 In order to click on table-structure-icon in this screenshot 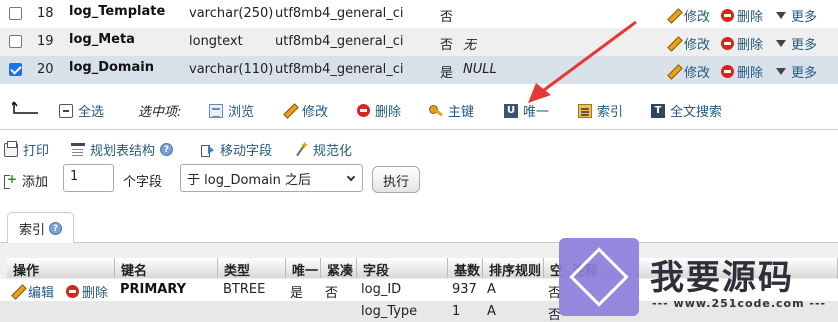, I will do `click(78, 149)`.